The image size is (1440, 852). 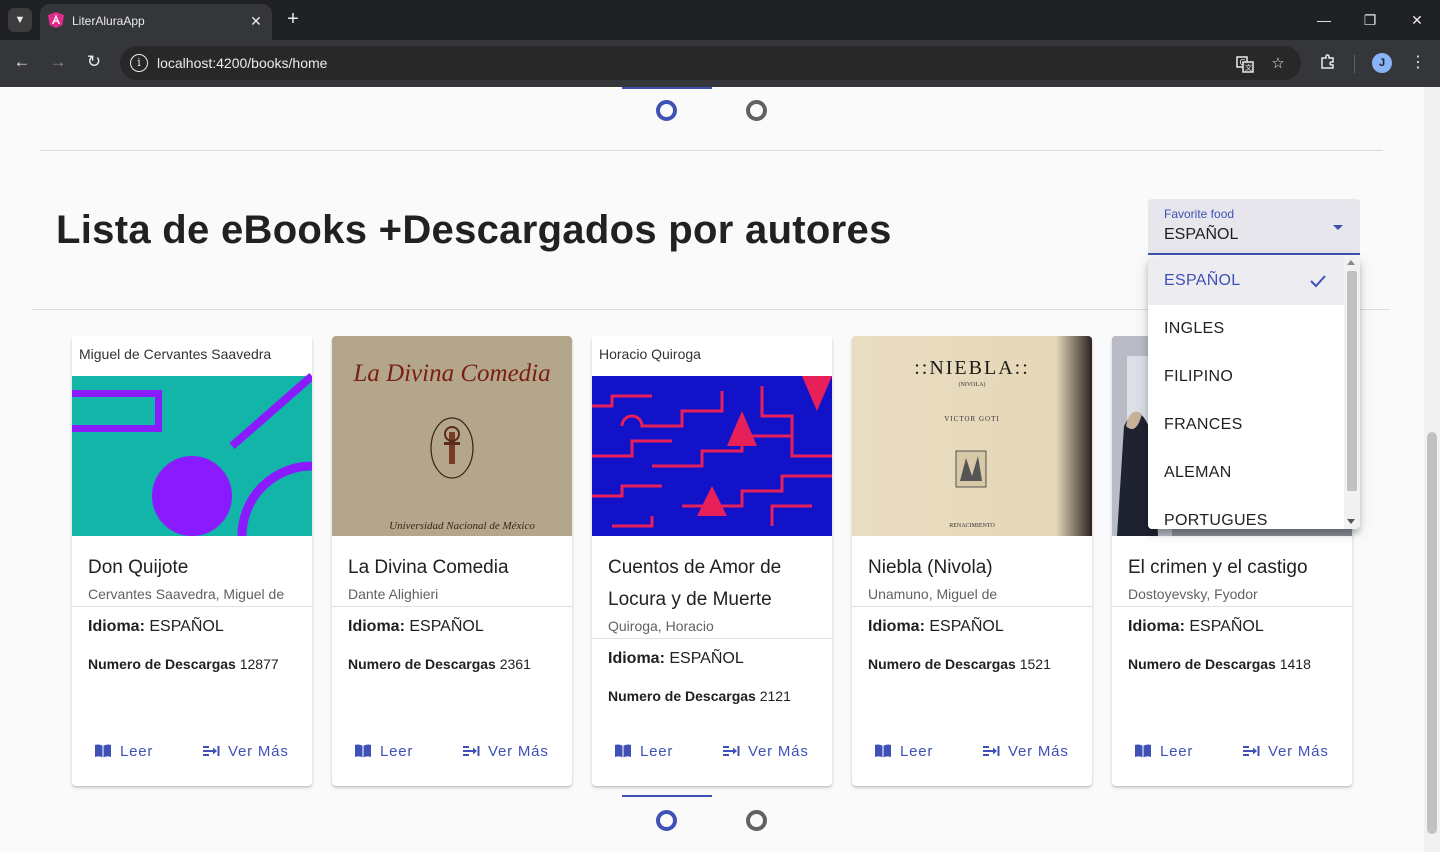 I want to click on bookmark-star-icon: ☆, so click(x=1278, y=64).